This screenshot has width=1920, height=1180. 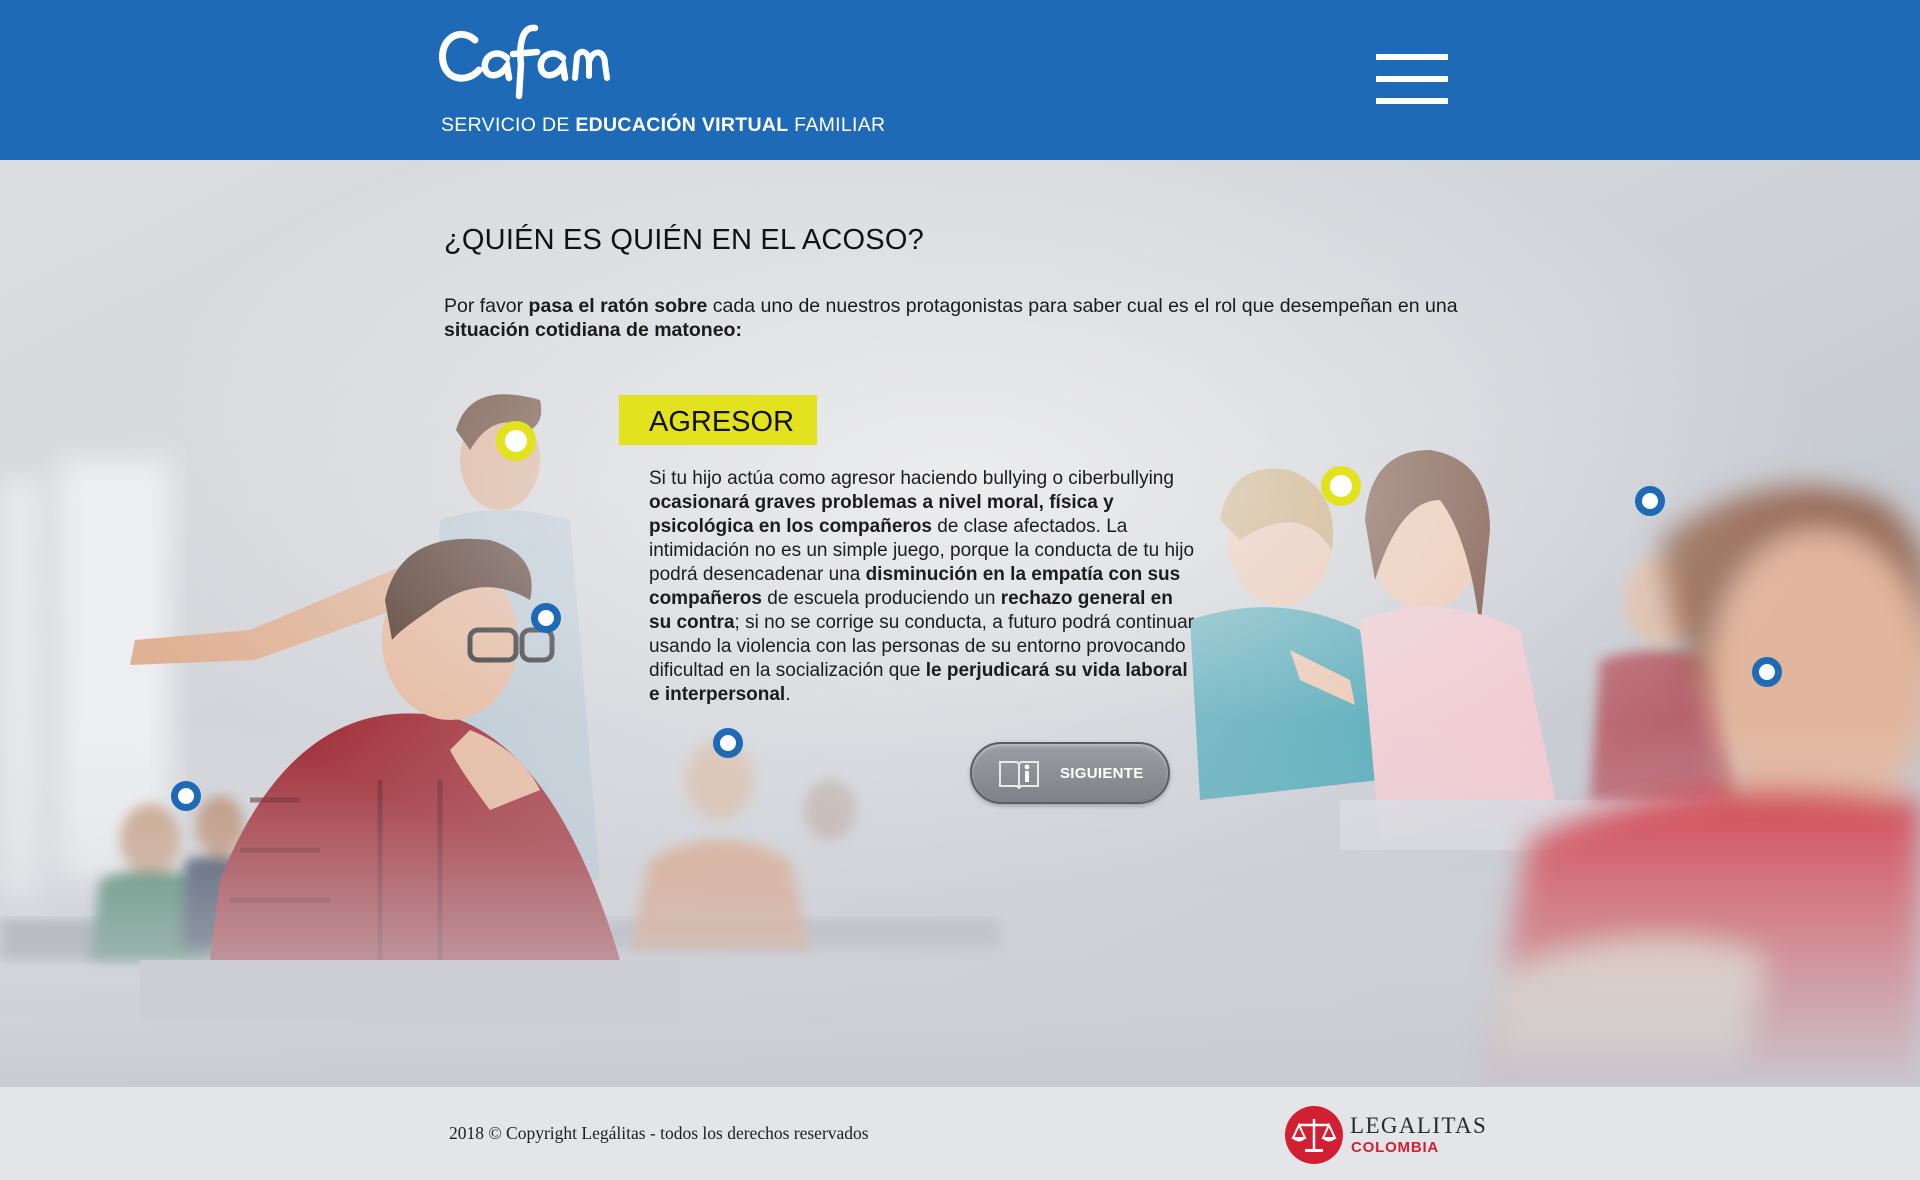 What do you see at coordinates (593, 330) in the screenshot?
I see `intro-segment: situación cotidiana de matoneo:` at bounding box center [593, 330].